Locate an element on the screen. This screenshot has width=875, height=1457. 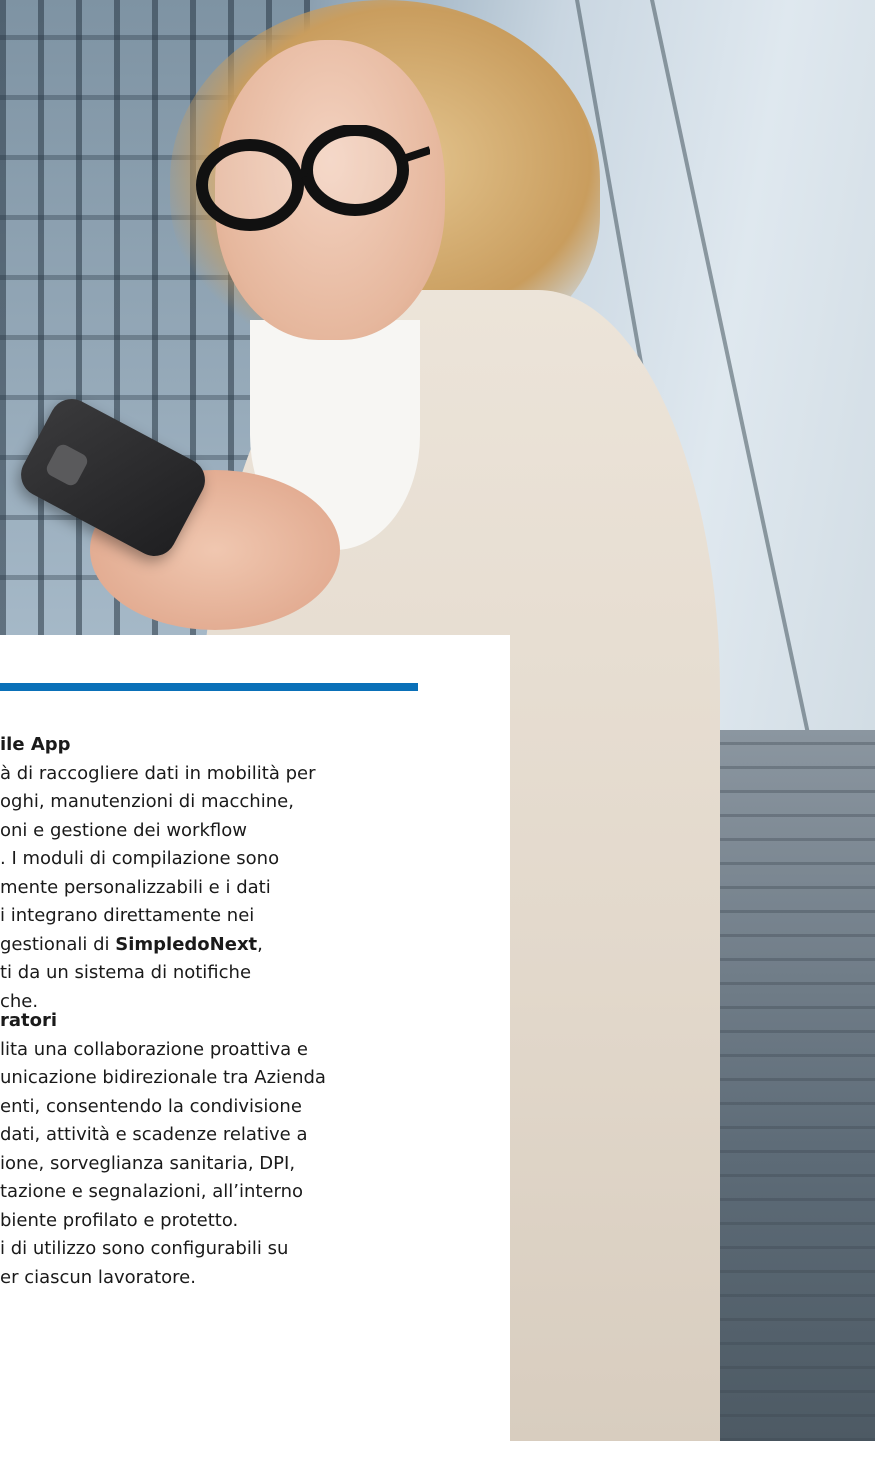
paragraph-line-brand: gestionali di SimpledoNext, is located at coordinates (235, 945).